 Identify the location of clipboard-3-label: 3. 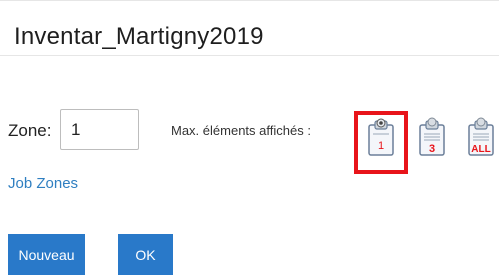
(432, 149).